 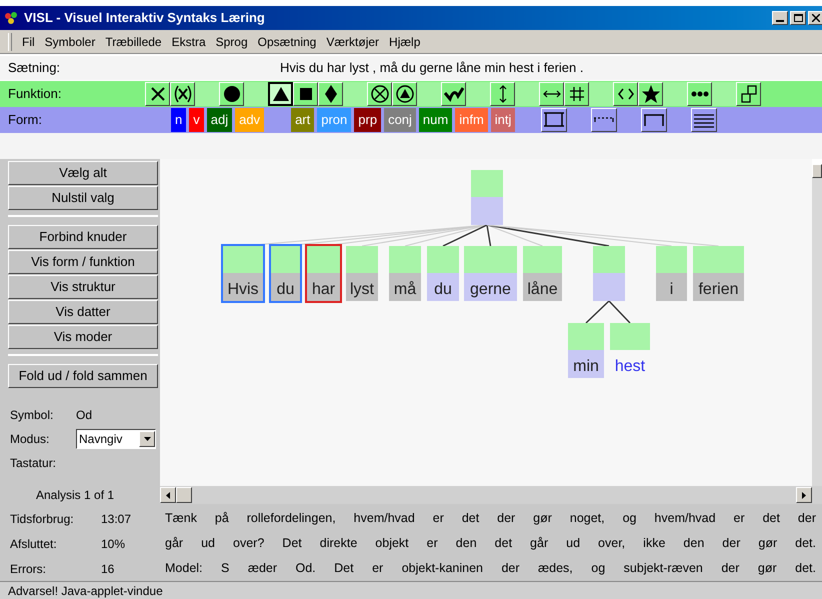 What do you see at coordinates (404, 41) in the screenshot?
I see `menu-item: Hjælp` at bounding box center [404, 41].